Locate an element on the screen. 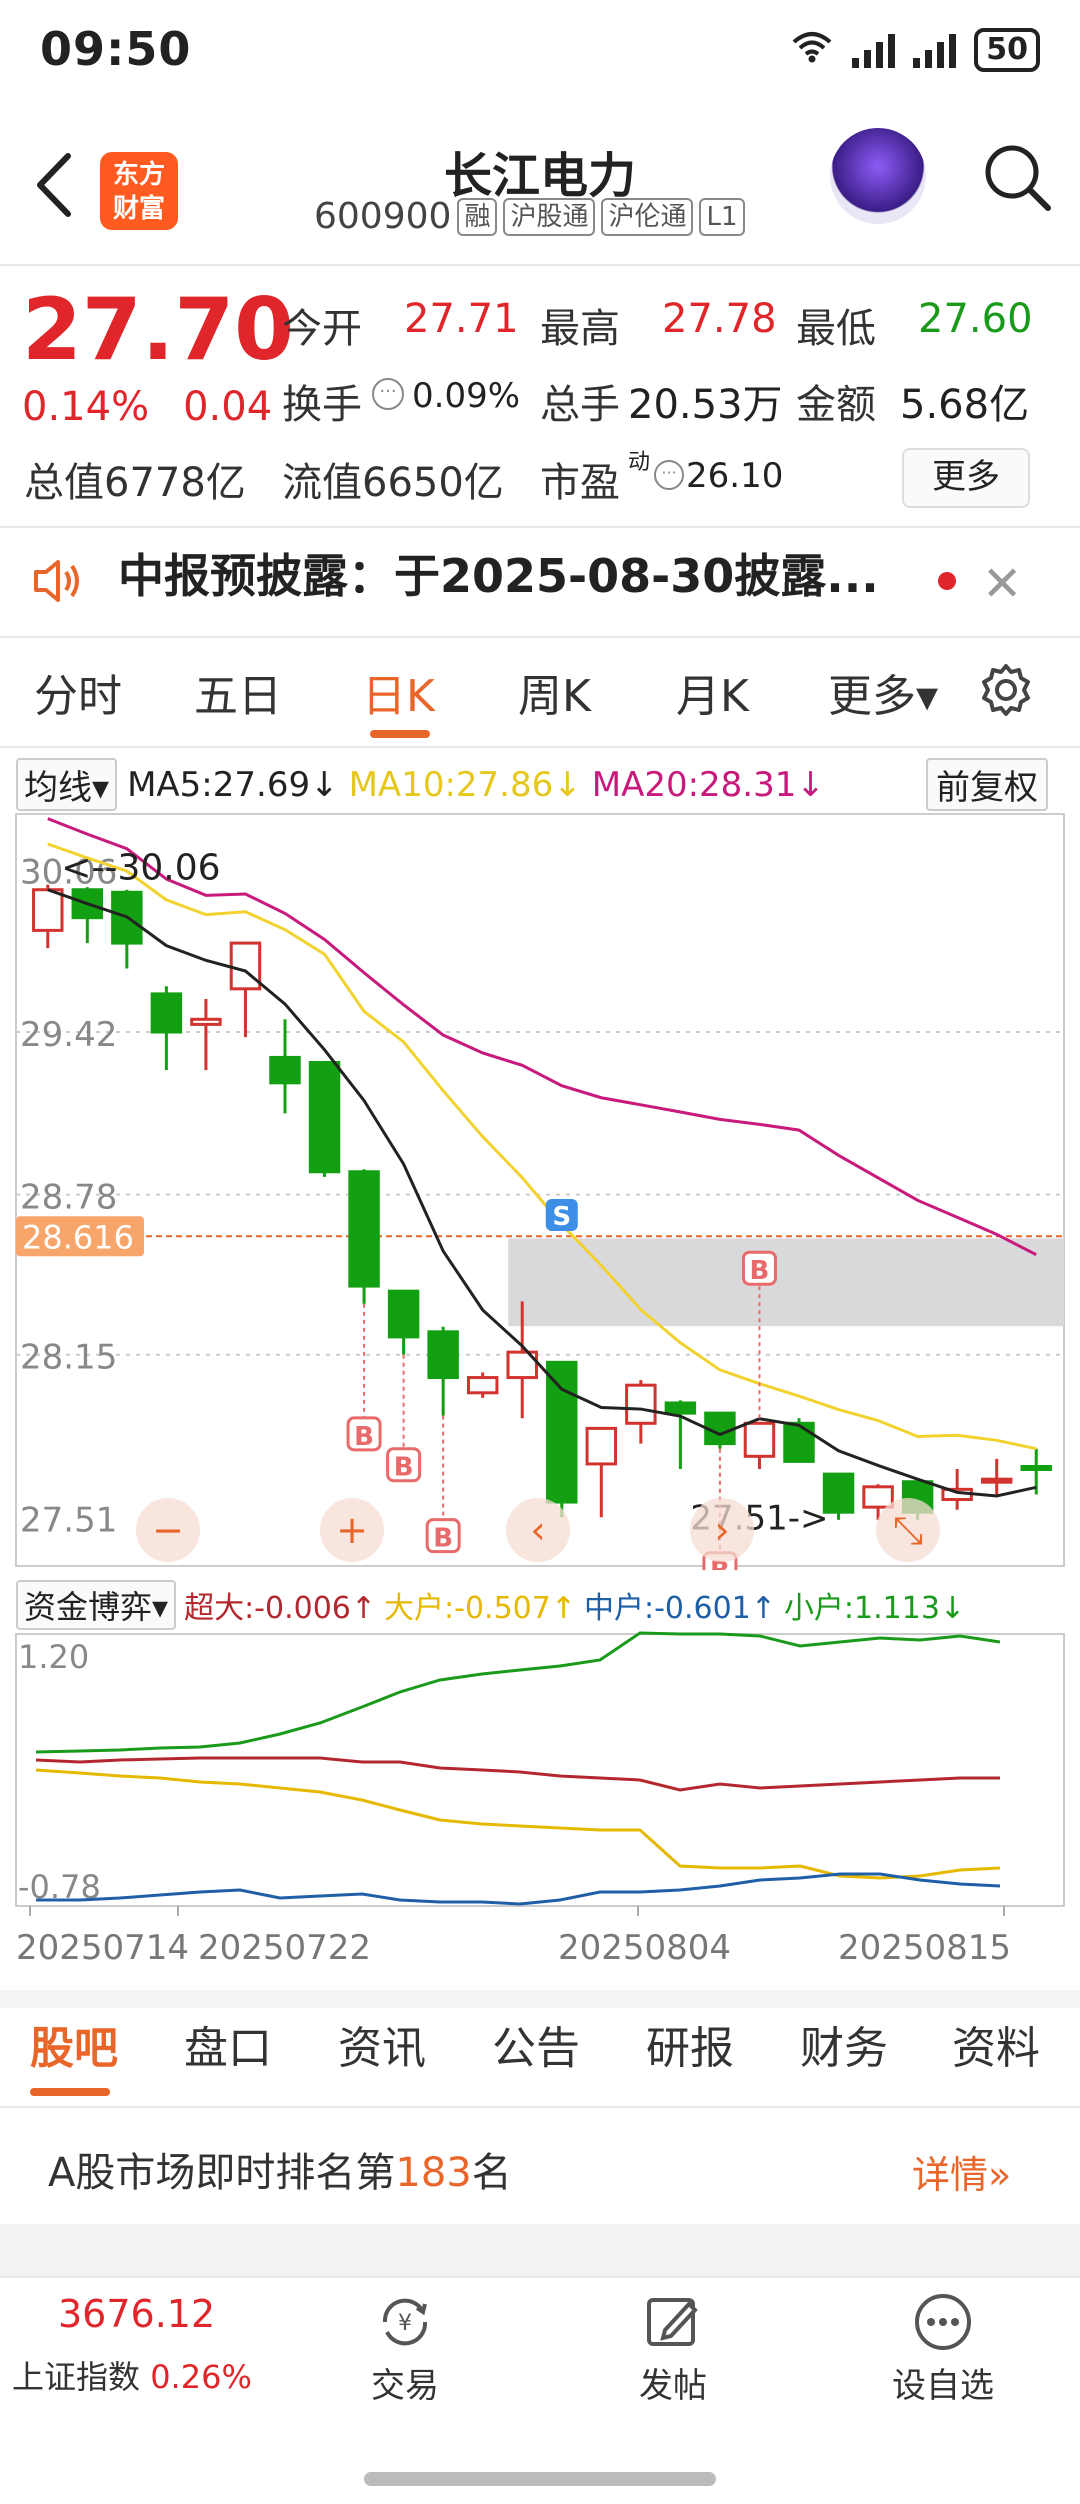 This screenshot has width=1080, height=2504. y-axis-label: 27.51 is located at coordinates (68, 1520).